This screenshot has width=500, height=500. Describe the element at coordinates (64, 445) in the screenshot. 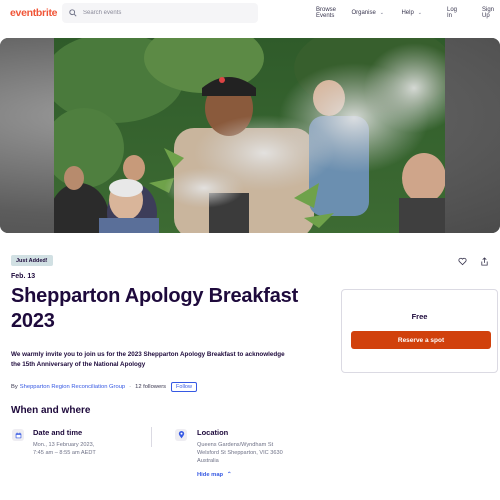

I see `date-line: Mon., 13 February 2023,` at that location.